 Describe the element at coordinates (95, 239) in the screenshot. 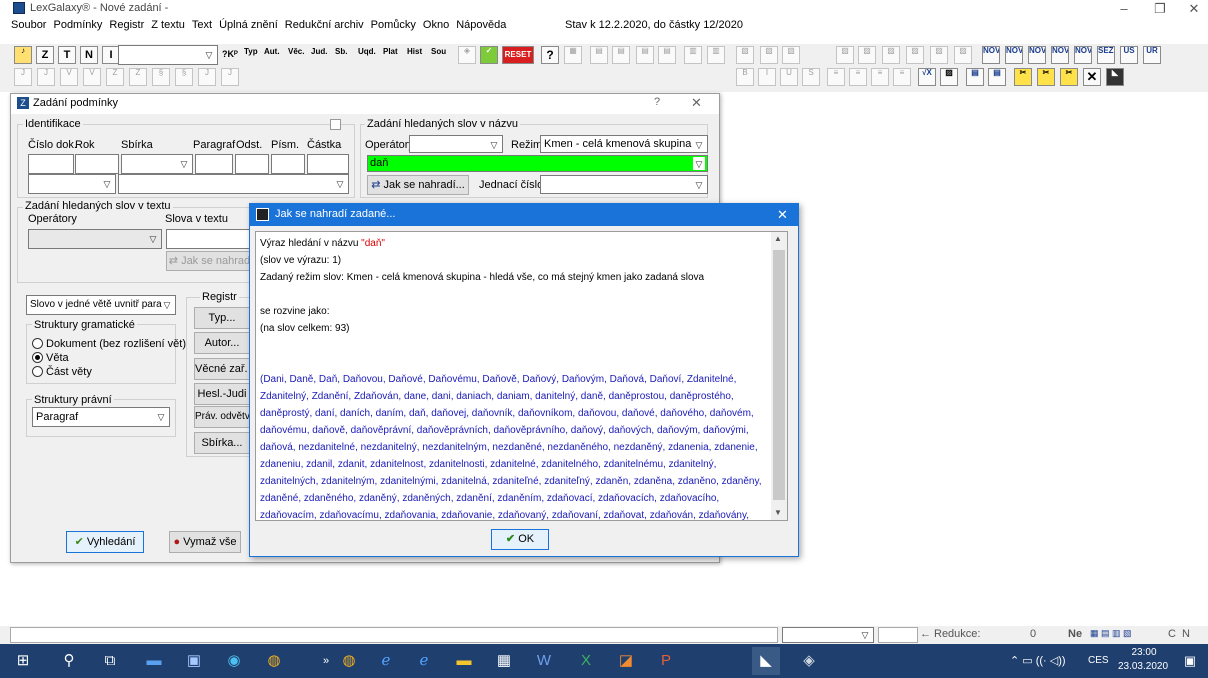

I see `operatory2-select: ▽` at that location.